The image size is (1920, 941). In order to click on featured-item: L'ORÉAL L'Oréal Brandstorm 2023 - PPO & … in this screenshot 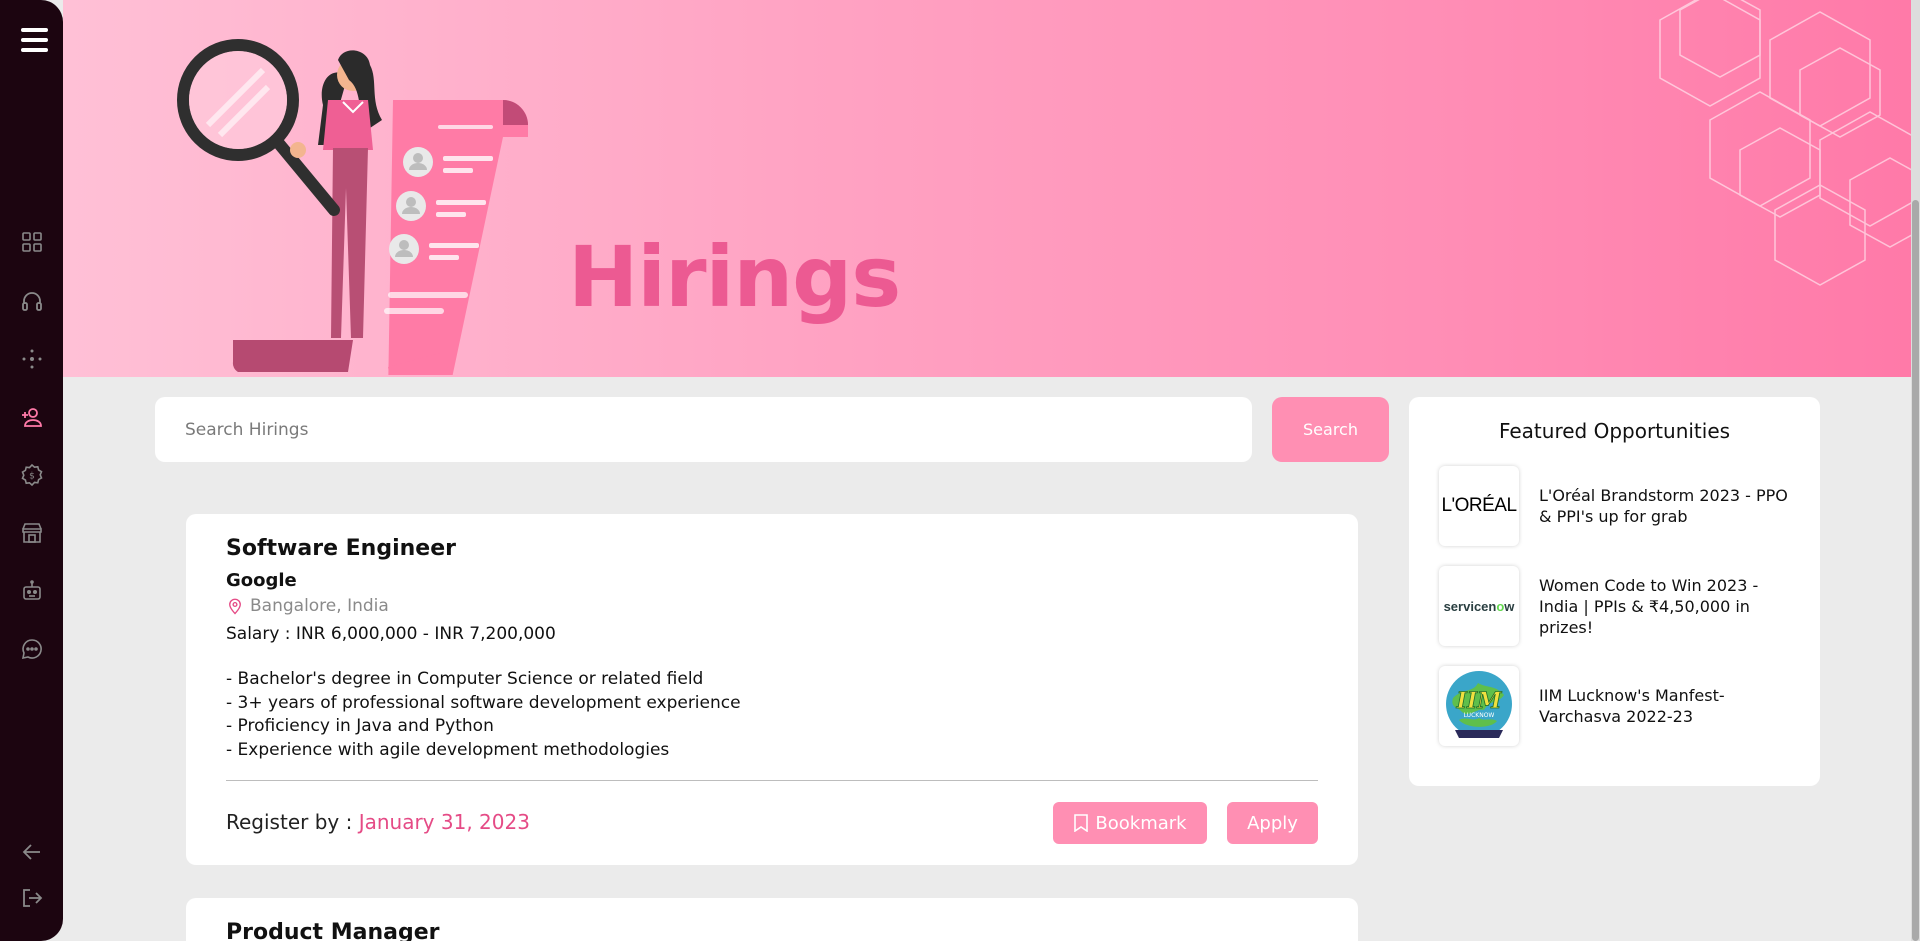, I will do `click(1619, 506)`.